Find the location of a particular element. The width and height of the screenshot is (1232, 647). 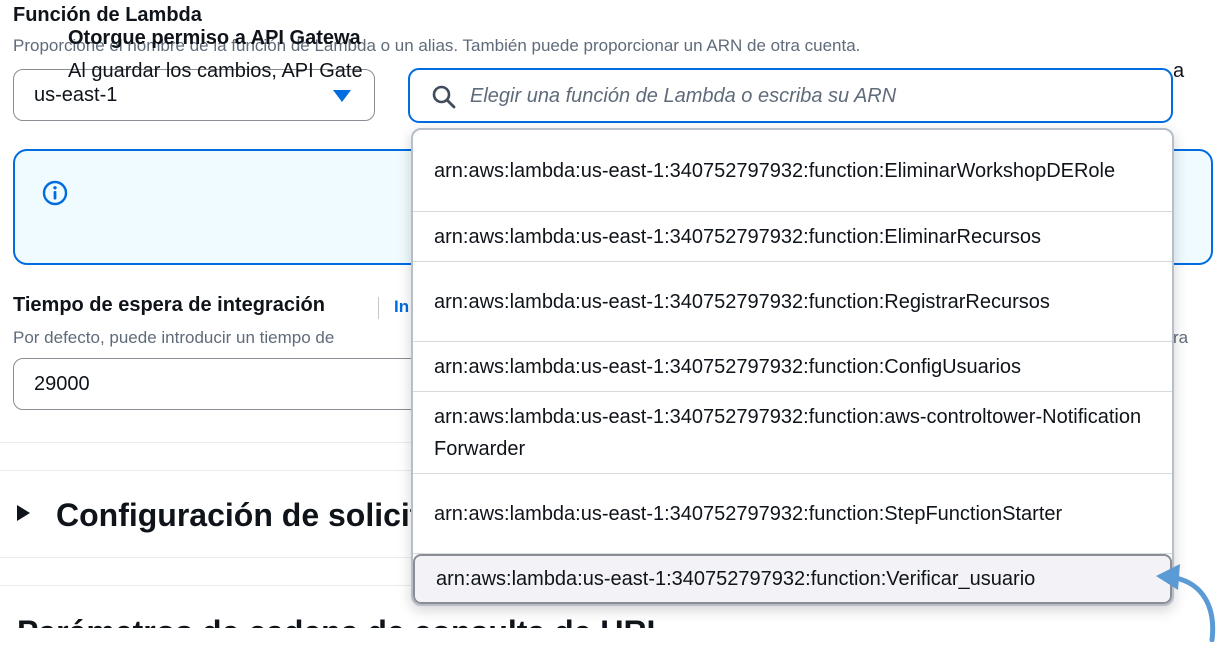

lambda-search-field is located at coordinates (790, 95).